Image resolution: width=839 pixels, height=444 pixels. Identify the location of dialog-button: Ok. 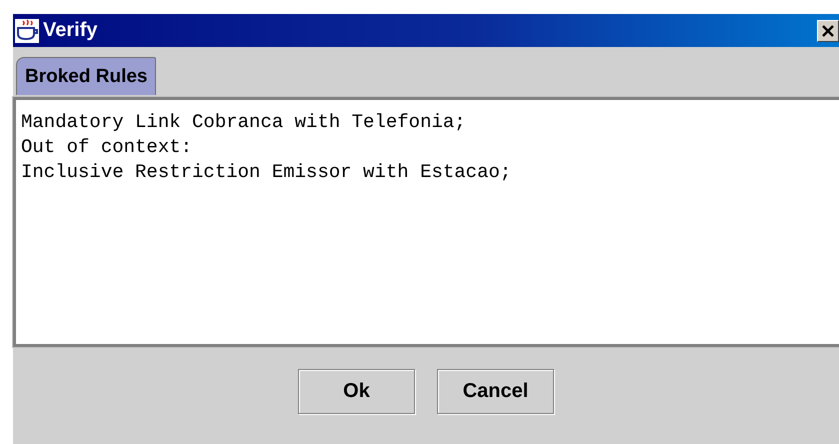
(356, 391).